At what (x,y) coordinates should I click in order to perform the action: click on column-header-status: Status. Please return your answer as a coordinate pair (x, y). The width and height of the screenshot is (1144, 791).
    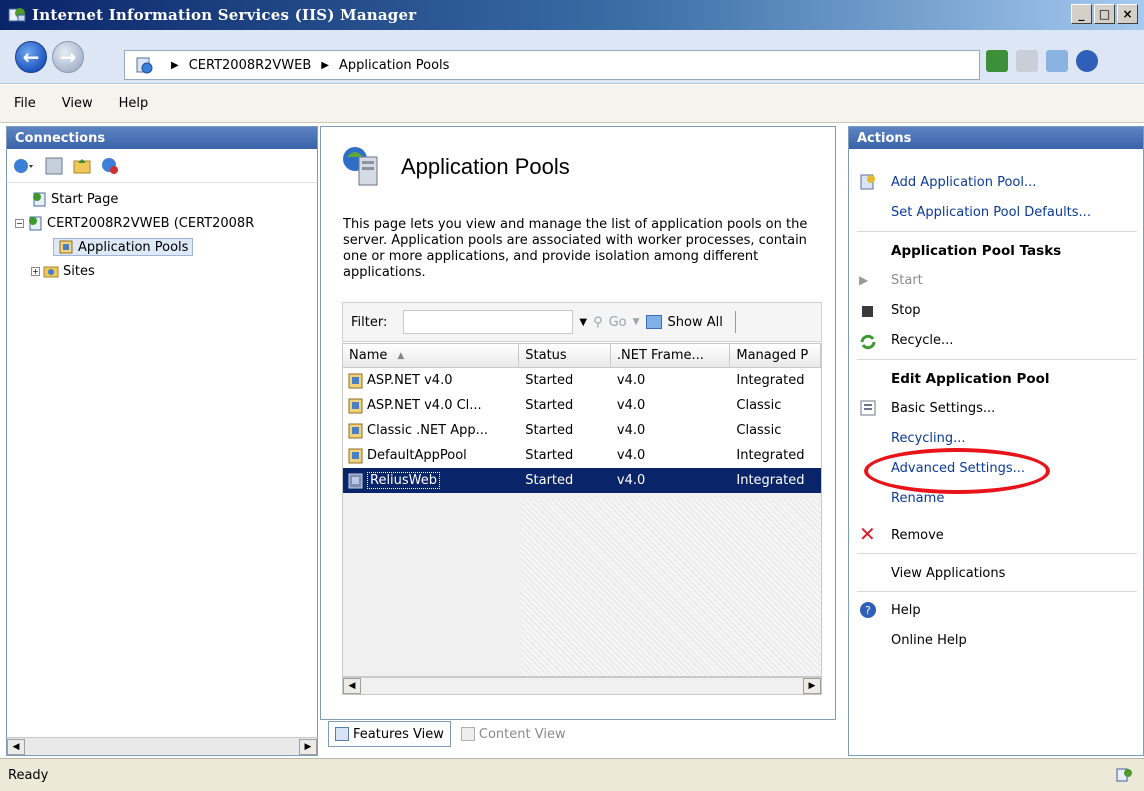
    Looking at the image, I should click on (565, 355).